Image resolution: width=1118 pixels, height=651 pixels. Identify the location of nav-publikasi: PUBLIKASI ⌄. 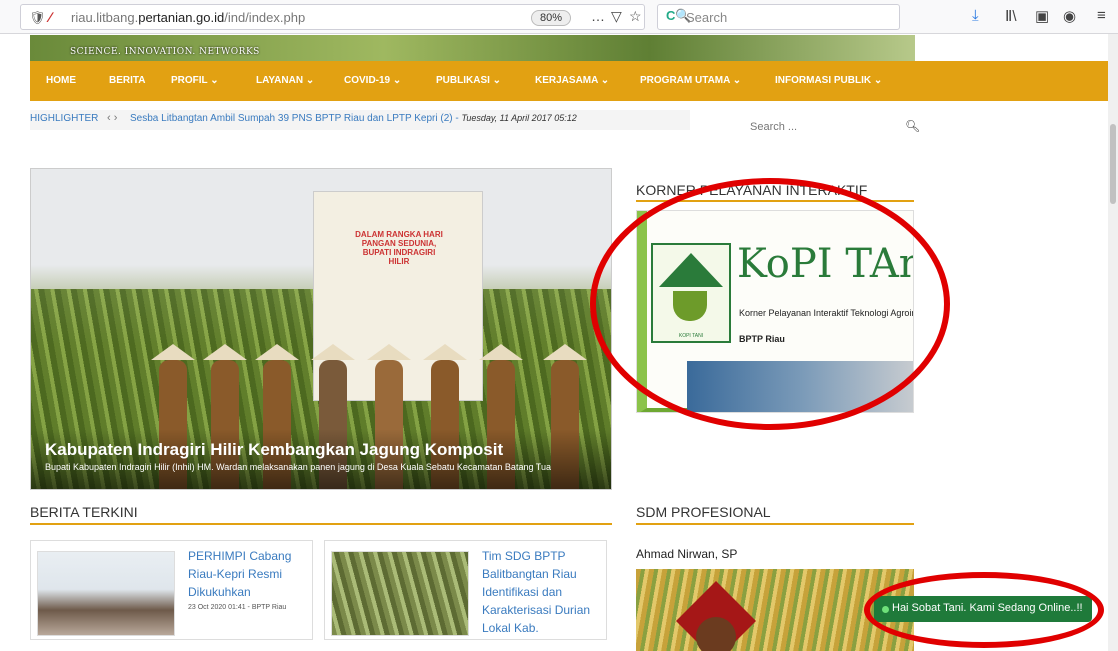
(468, 80).